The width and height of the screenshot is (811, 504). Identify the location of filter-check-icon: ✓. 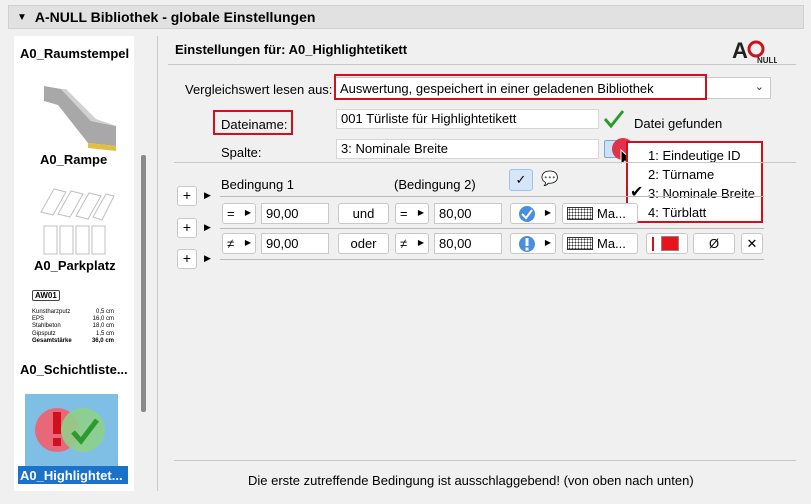
(521, 180).